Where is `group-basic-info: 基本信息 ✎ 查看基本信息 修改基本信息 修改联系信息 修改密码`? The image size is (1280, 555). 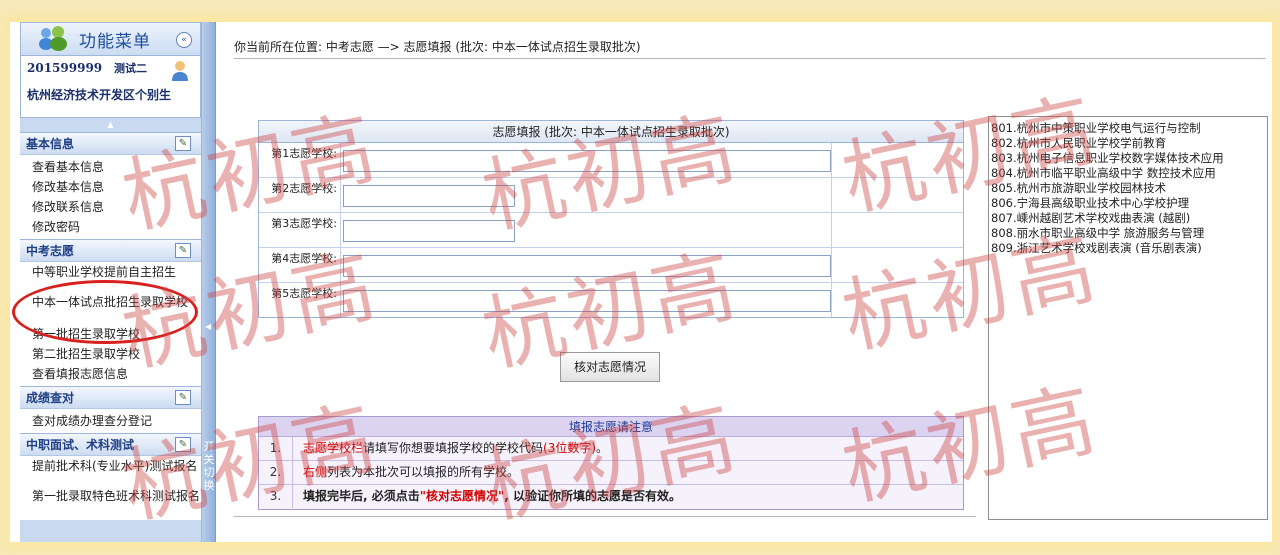
group-basic-info: 基本信息 ✎ 查看基本信息 修改基本信息 修改联系信息 修改密码 is located at coordinates (110, 185).